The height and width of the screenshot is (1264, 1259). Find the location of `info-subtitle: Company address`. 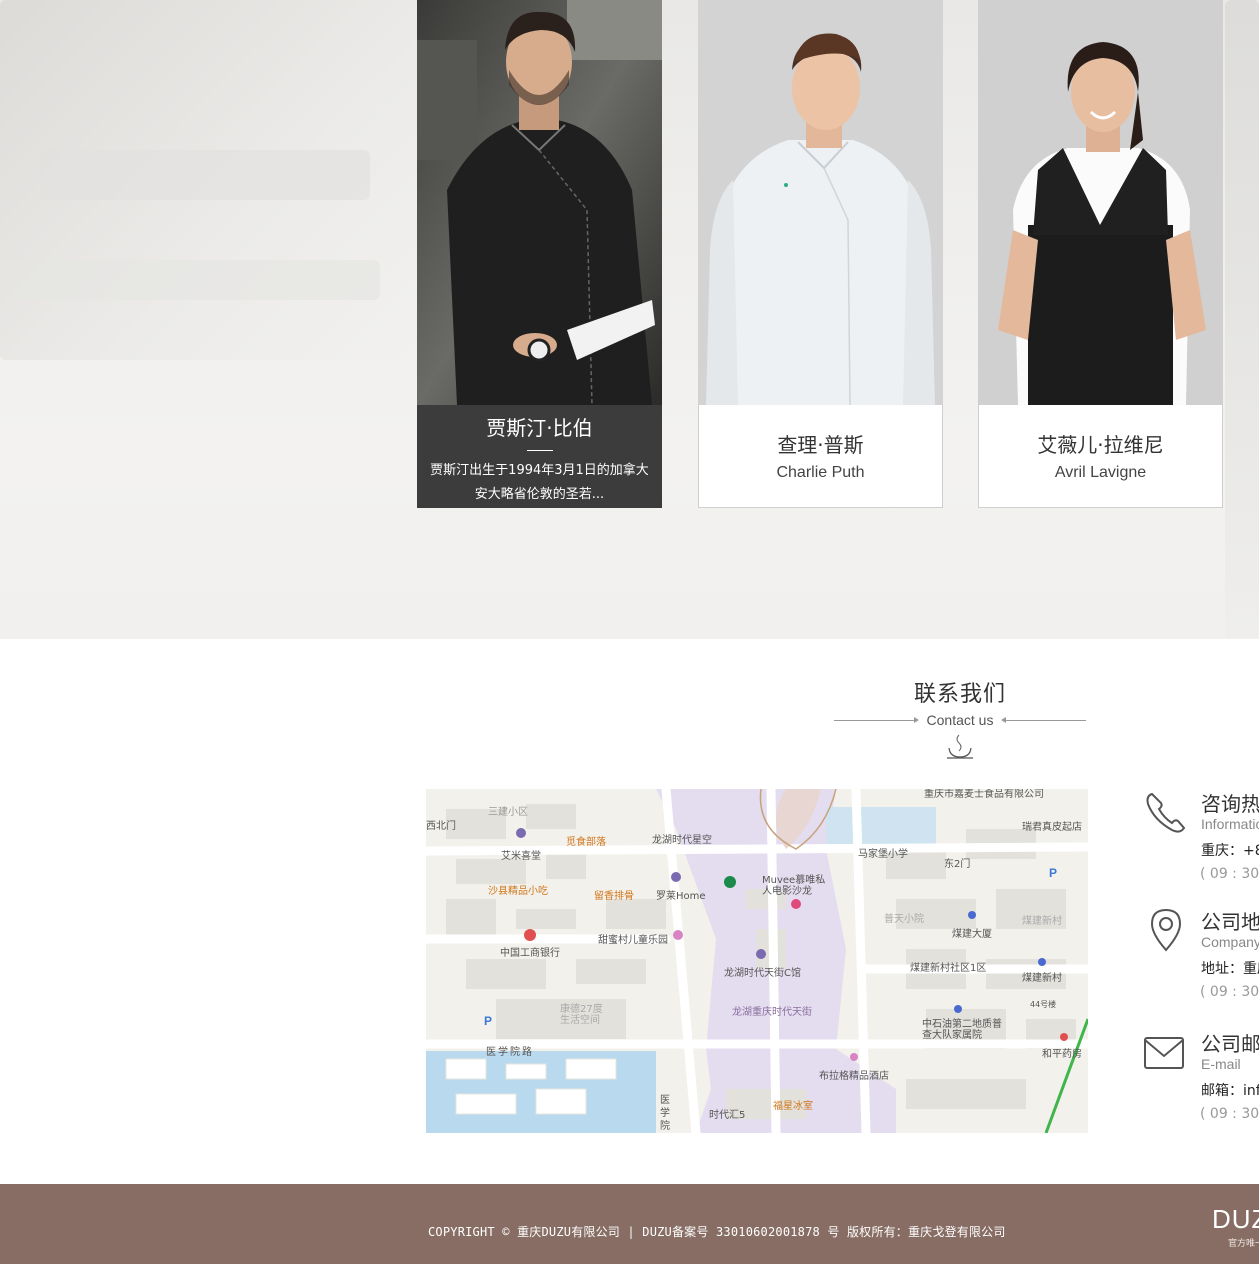

info-subtitle: Company address is located at coordinates (1230, 942).